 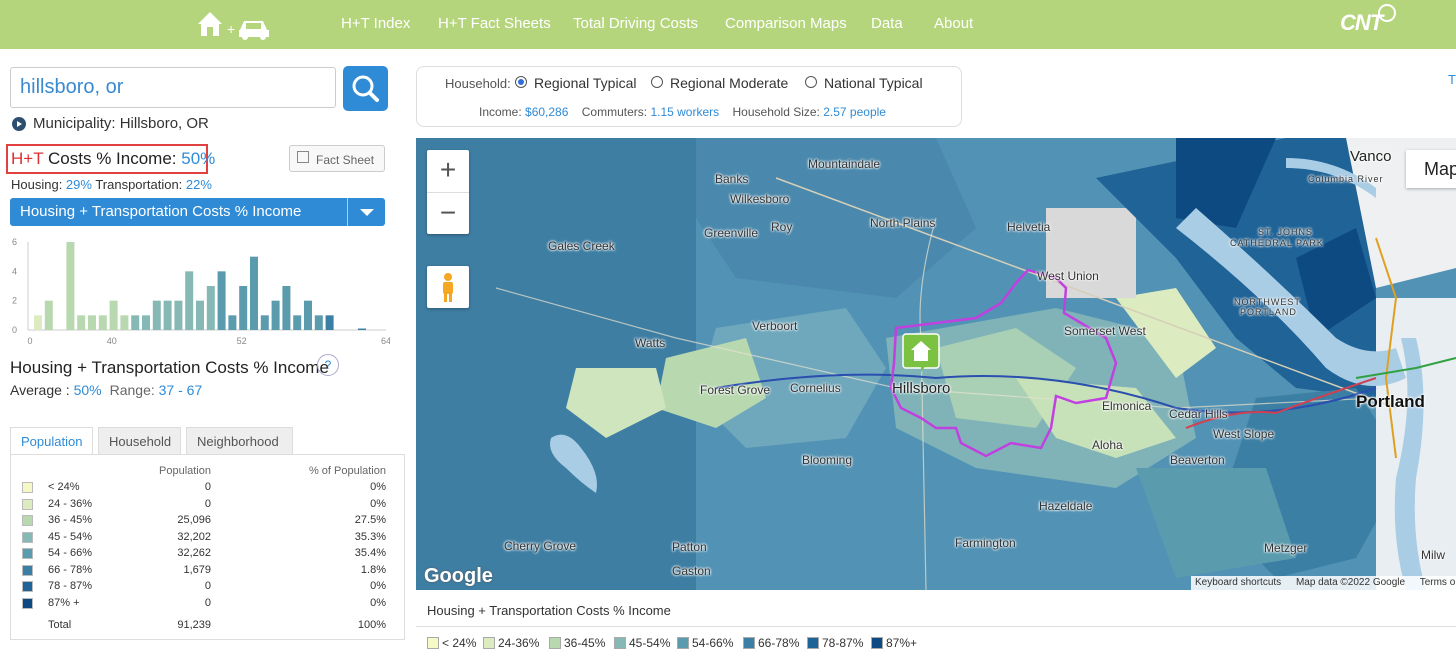 What do you see at coordinates (173, 87) in the screenshot?
I see `search-input` at bounding box center [173, 87].